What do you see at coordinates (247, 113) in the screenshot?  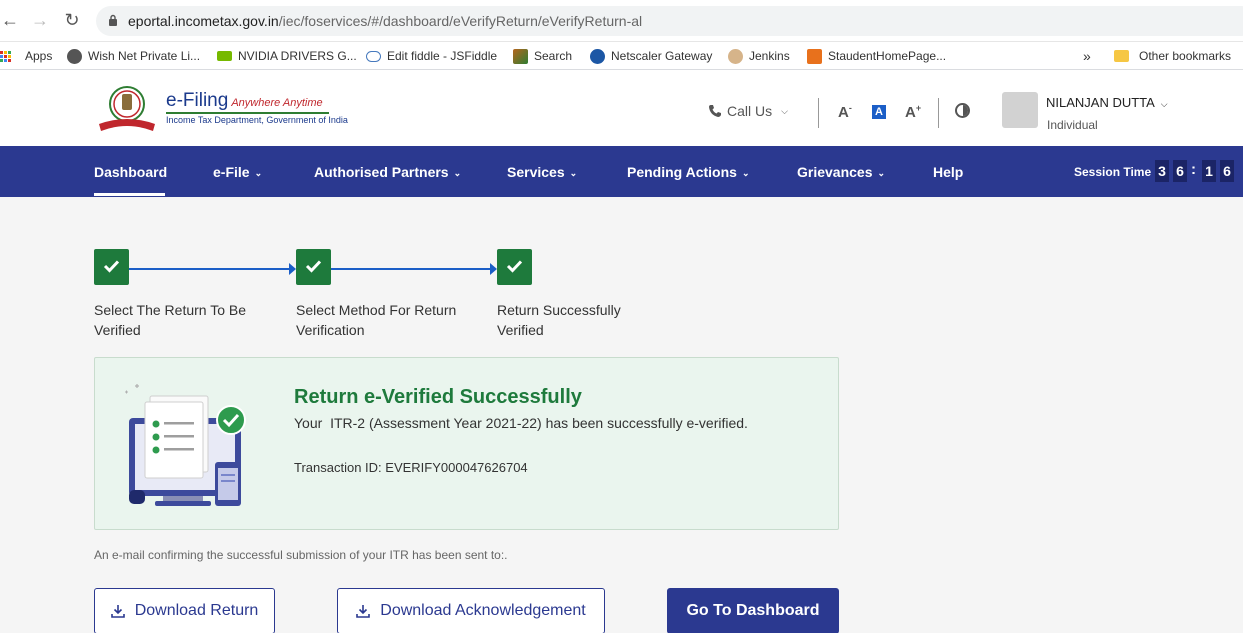 I see `logo-underline` at bounding box center [247, 113].